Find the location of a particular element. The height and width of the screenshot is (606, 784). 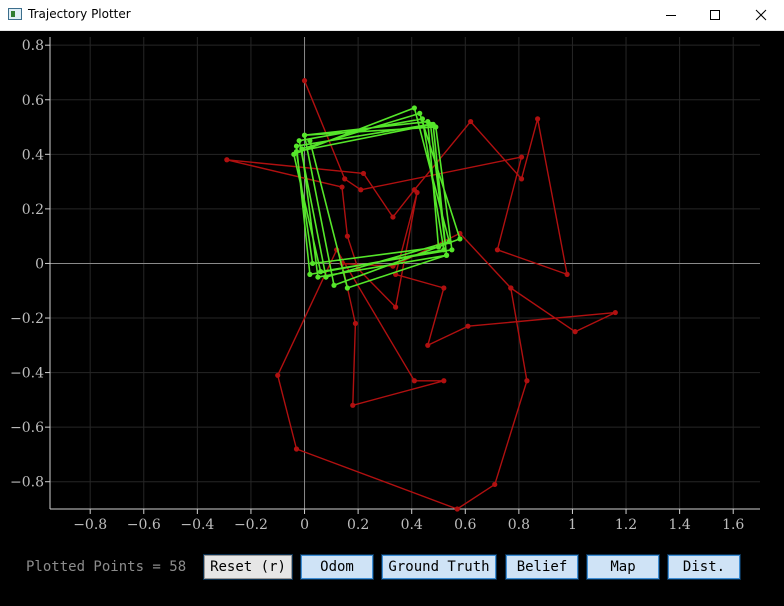

x-tick-label: 1.4 is located at coordinates (679, 525).